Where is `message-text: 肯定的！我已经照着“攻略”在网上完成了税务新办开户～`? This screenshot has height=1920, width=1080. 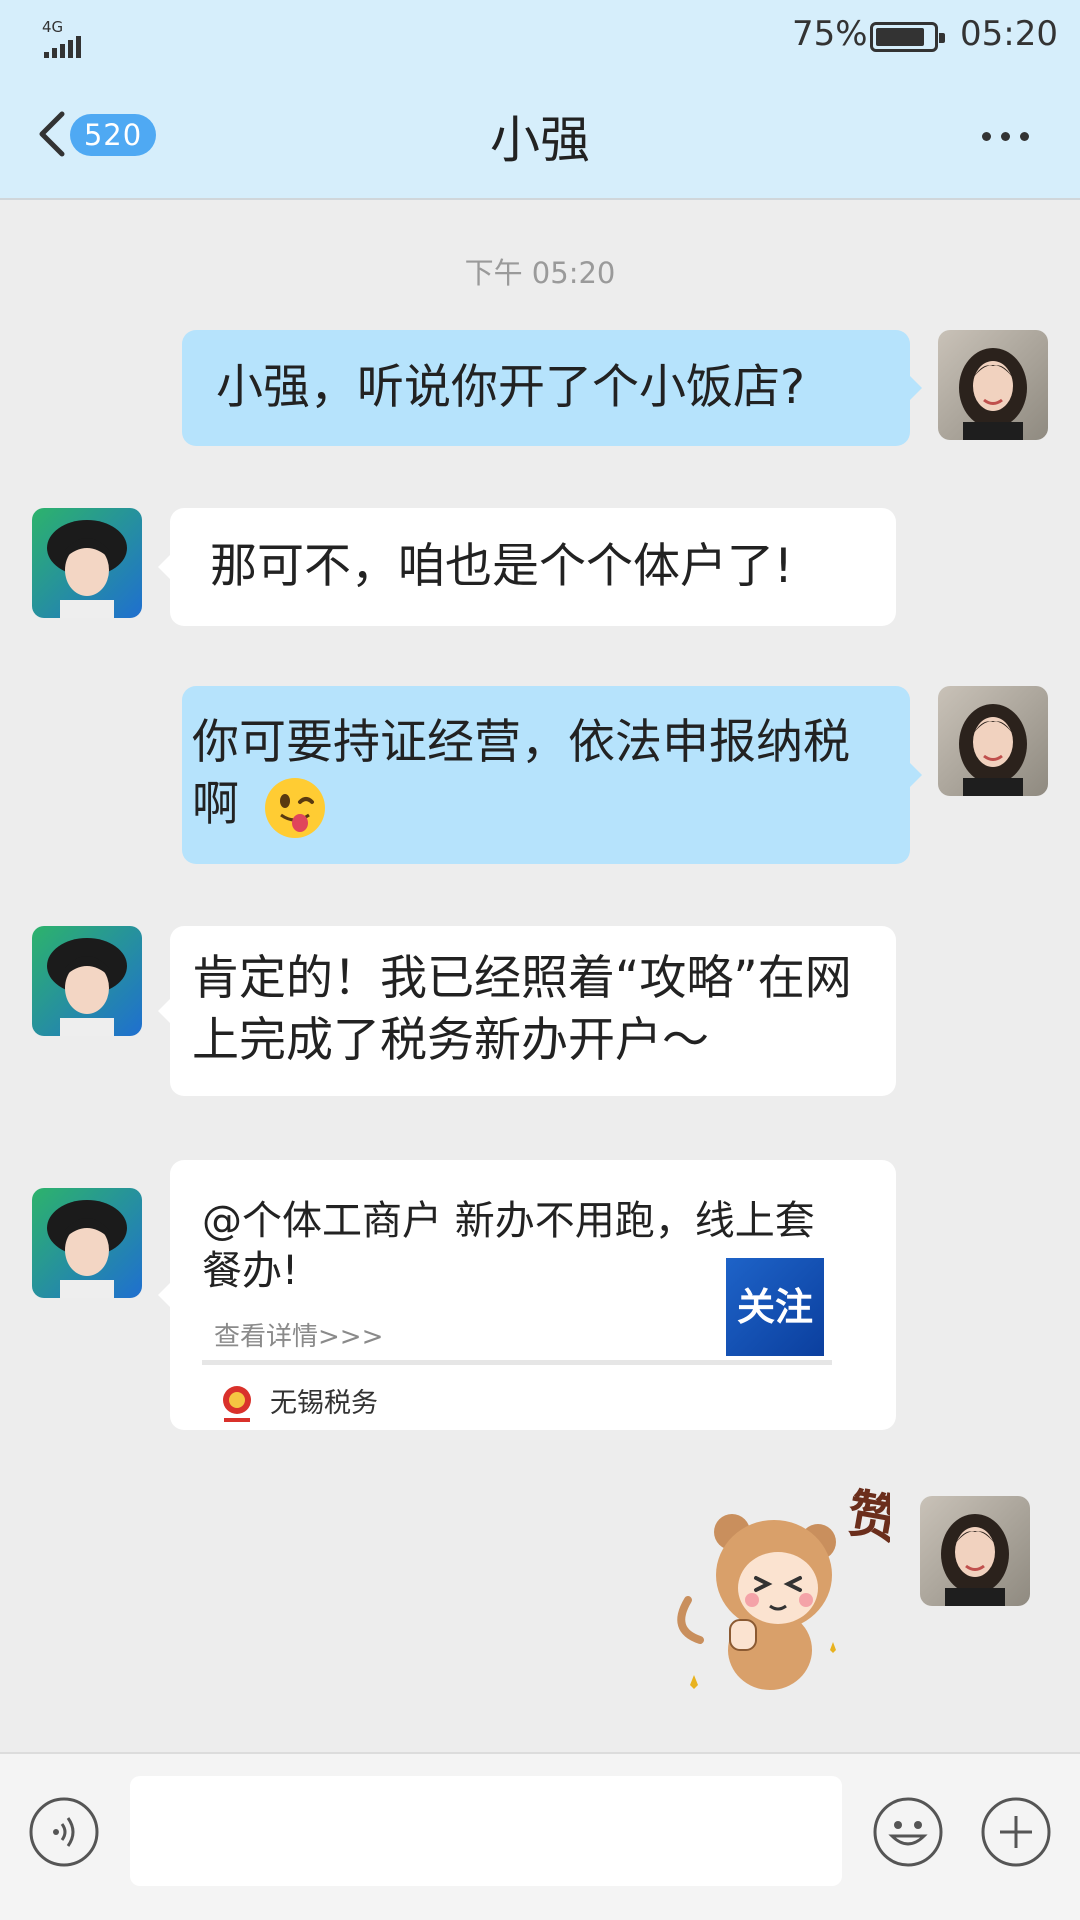
message-text: 肯定的！我已经照着“攻略”在网上完成了税务新办开户～ is located at coordinates (522, 1009).